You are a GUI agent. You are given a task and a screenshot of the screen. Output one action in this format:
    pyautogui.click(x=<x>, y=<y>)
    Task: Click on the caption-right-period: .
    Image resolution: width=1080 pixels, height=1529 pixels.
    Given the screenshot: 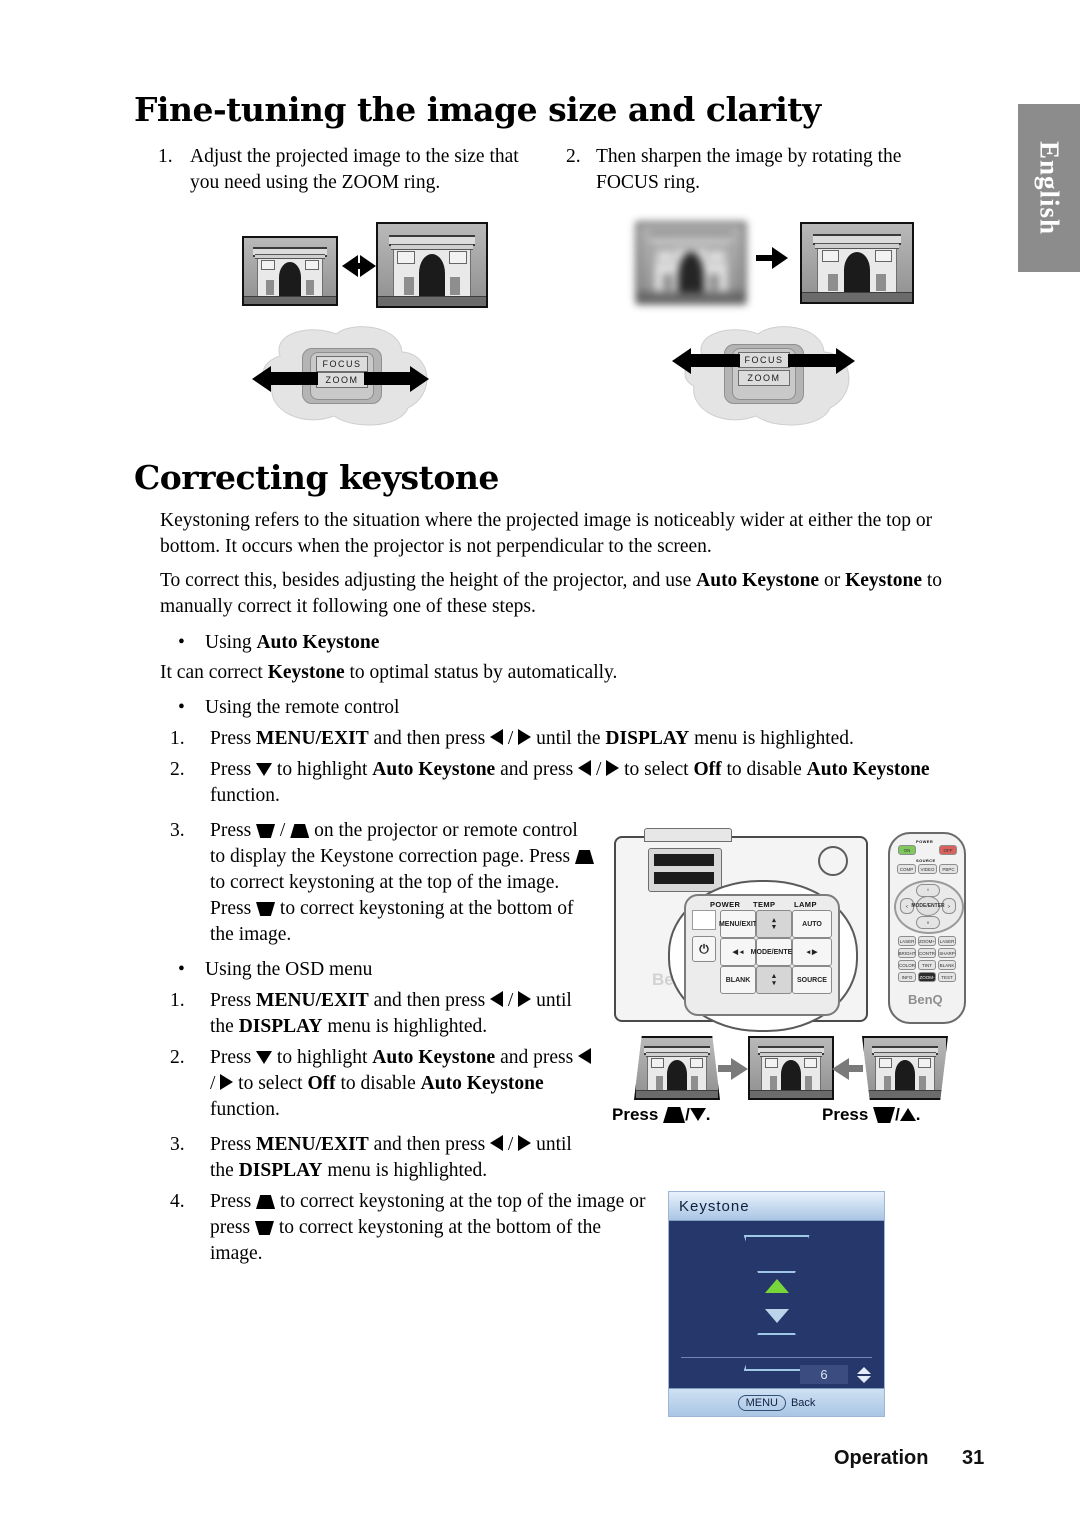 What is the action you would take?
    pyautogui.click(x=918, y=1114)
    